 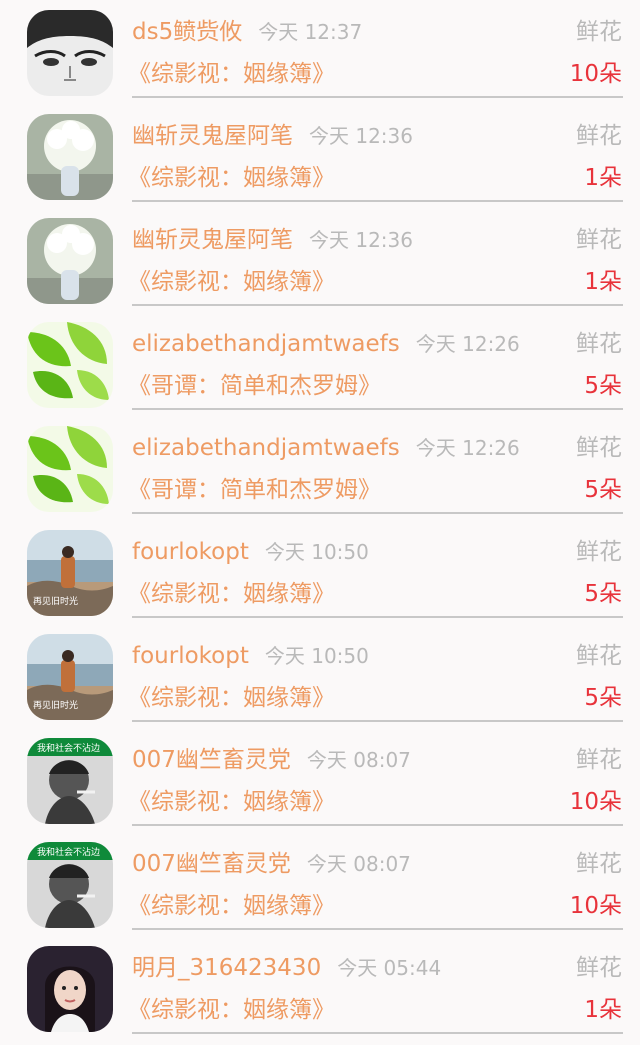 I want to click on timestamp: 今天 12:37, so click(x=310, y=32).